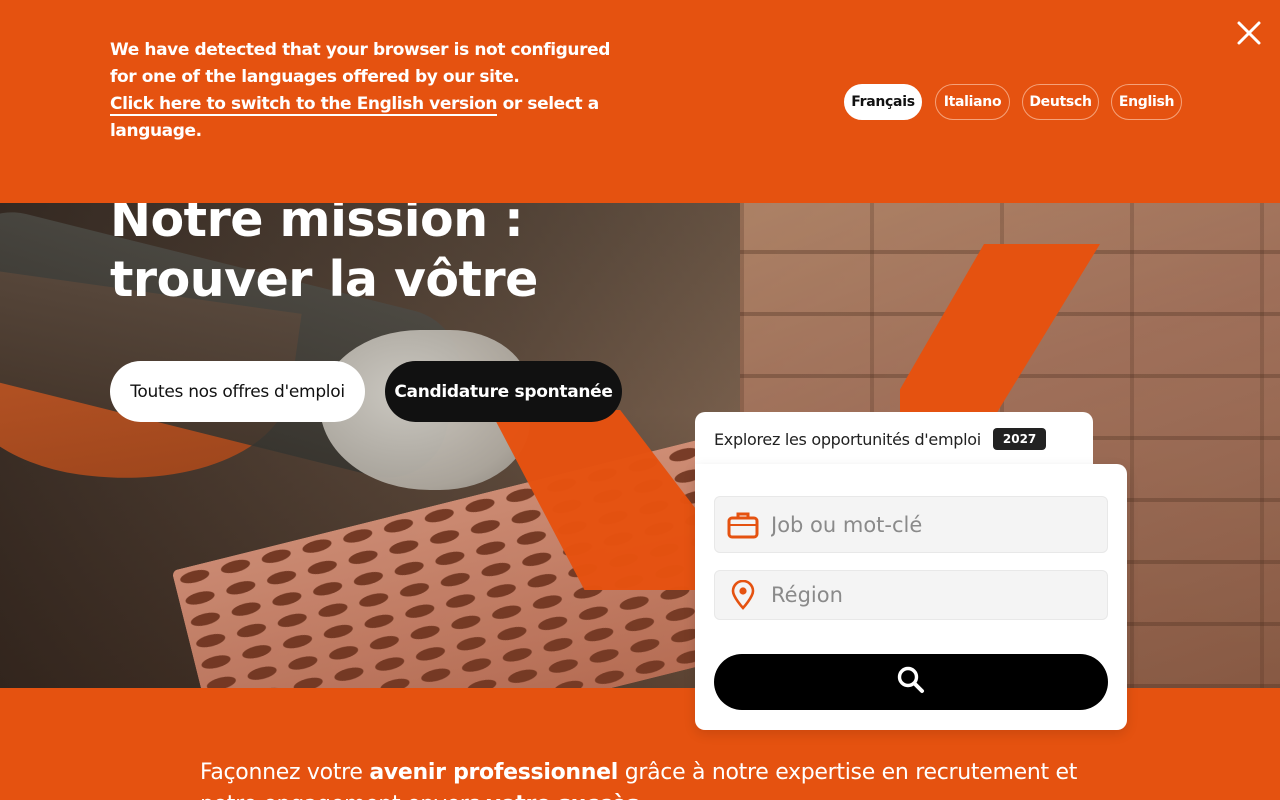 The image size is (1280, 800). Describe the element at coordinates (931, 595) in the screenshot. I see `region-input` at that location.